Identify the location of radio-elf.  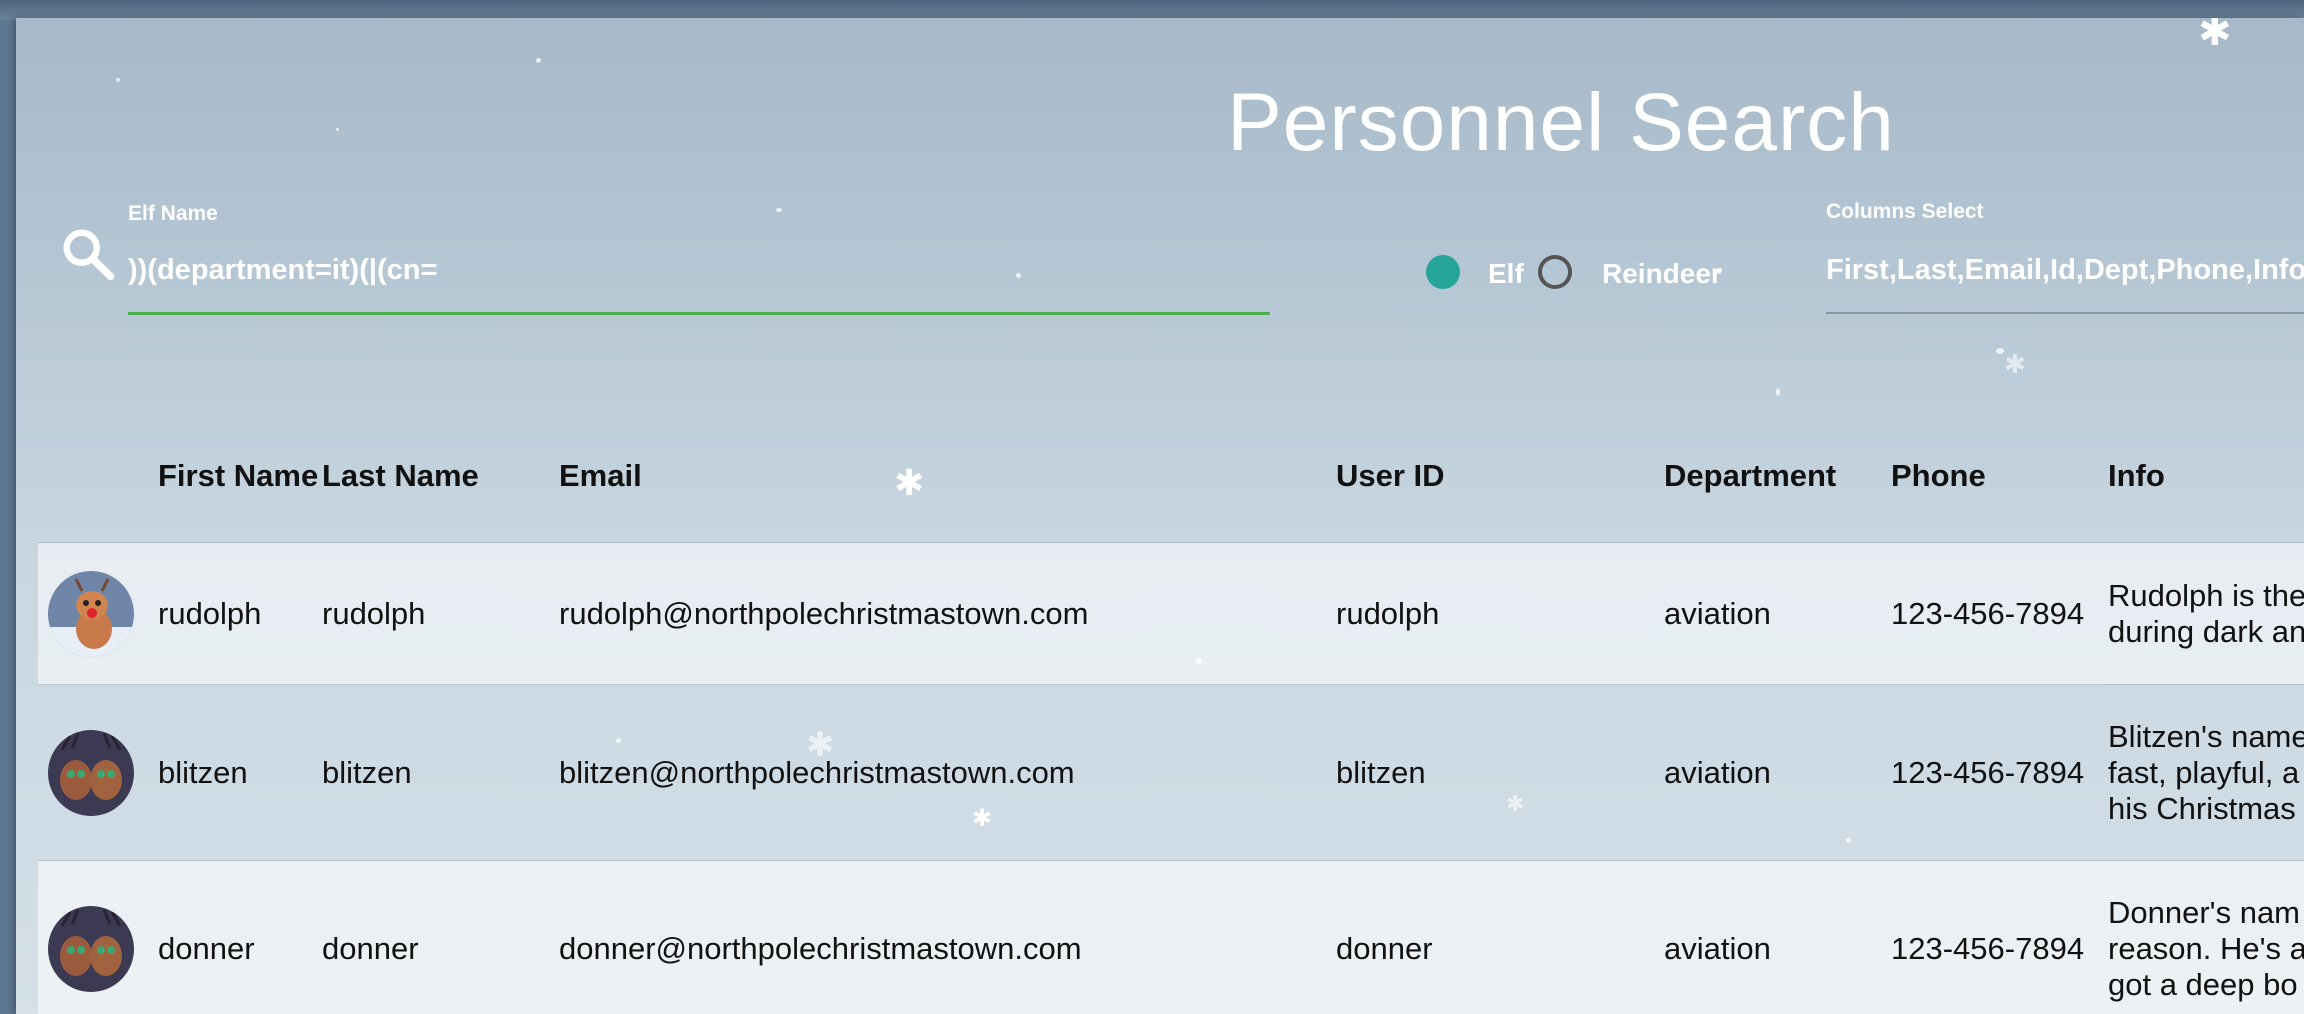
(1443, 272).